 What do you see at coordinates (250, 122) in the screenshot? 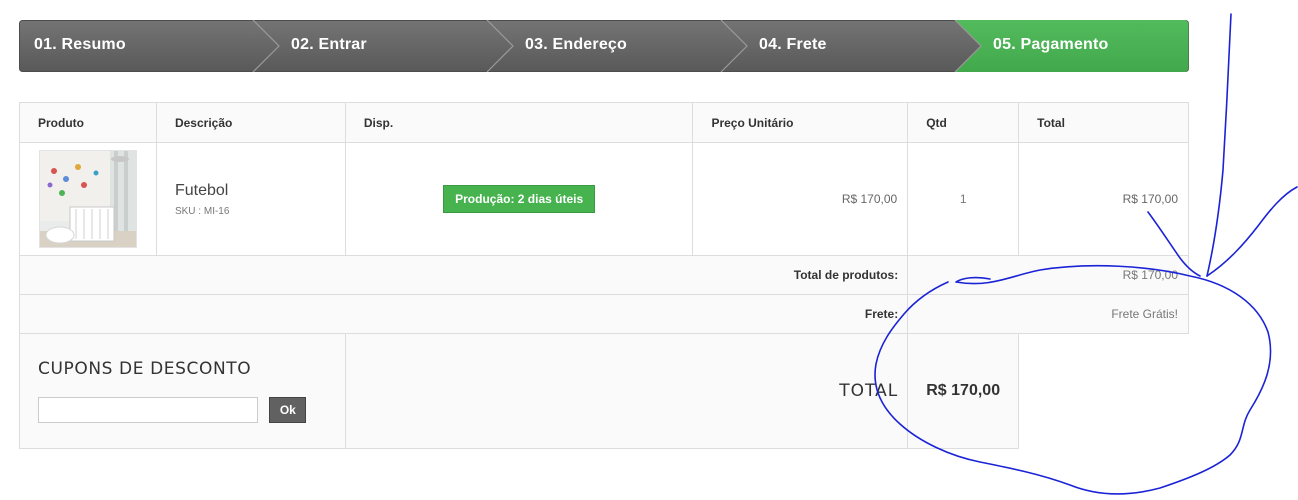
I see `header-descricao: Descrição` at bounding box center [250, 122].